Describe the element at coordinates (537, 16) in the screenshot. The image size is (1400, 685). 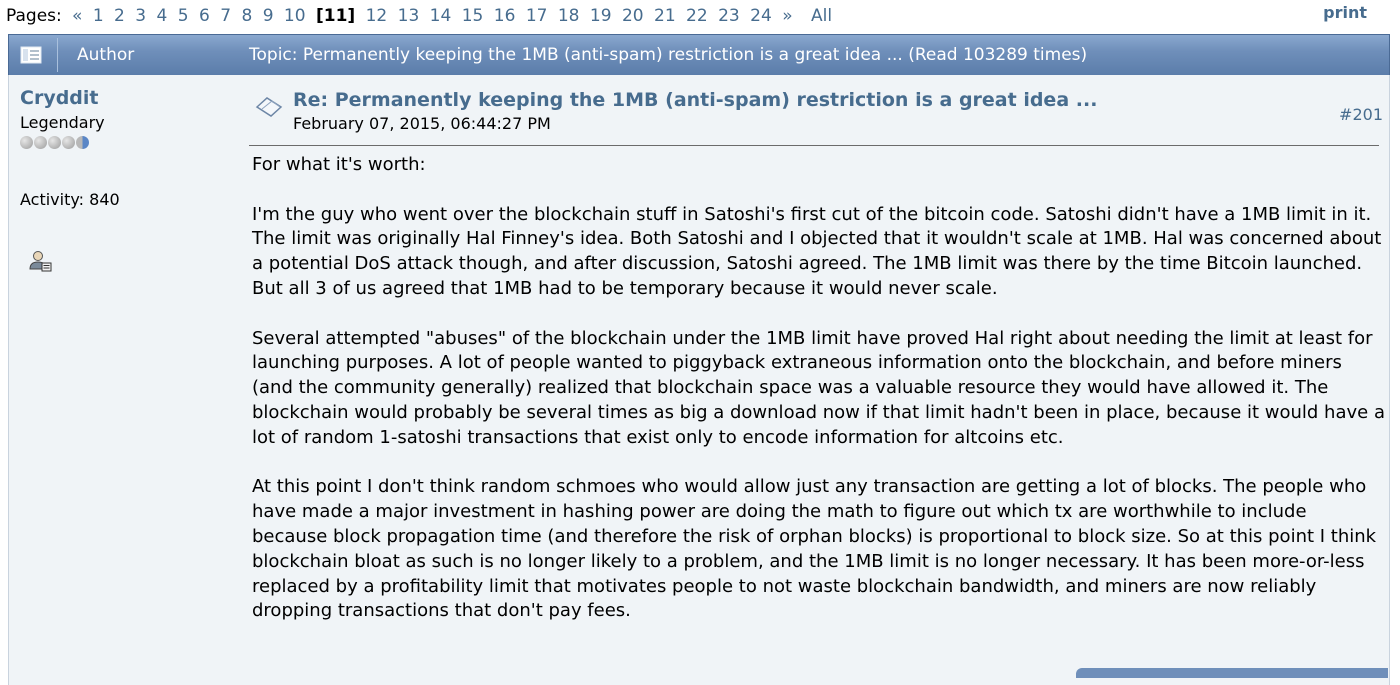
I see `page-link: 17` at that location.